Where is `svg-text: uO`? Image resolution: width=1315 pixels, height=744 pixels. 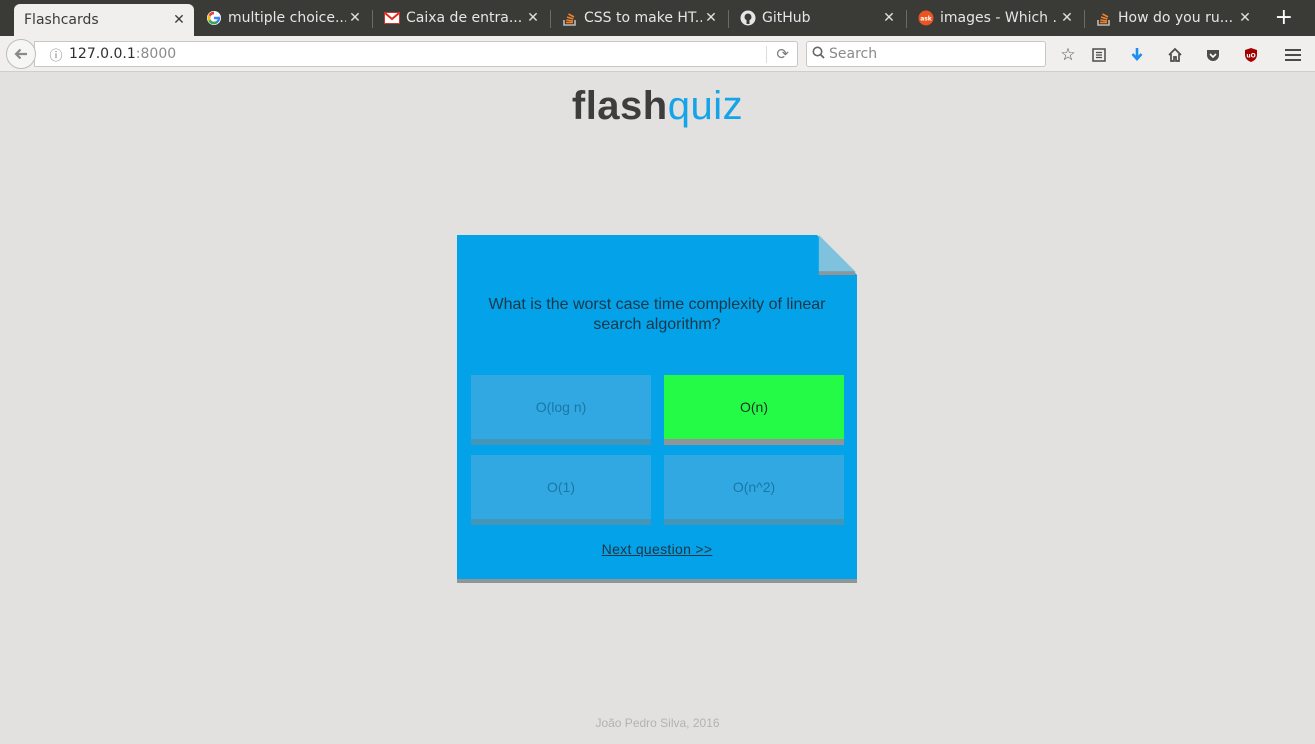 svg-text: uO is located at coordinates (1250, 56).